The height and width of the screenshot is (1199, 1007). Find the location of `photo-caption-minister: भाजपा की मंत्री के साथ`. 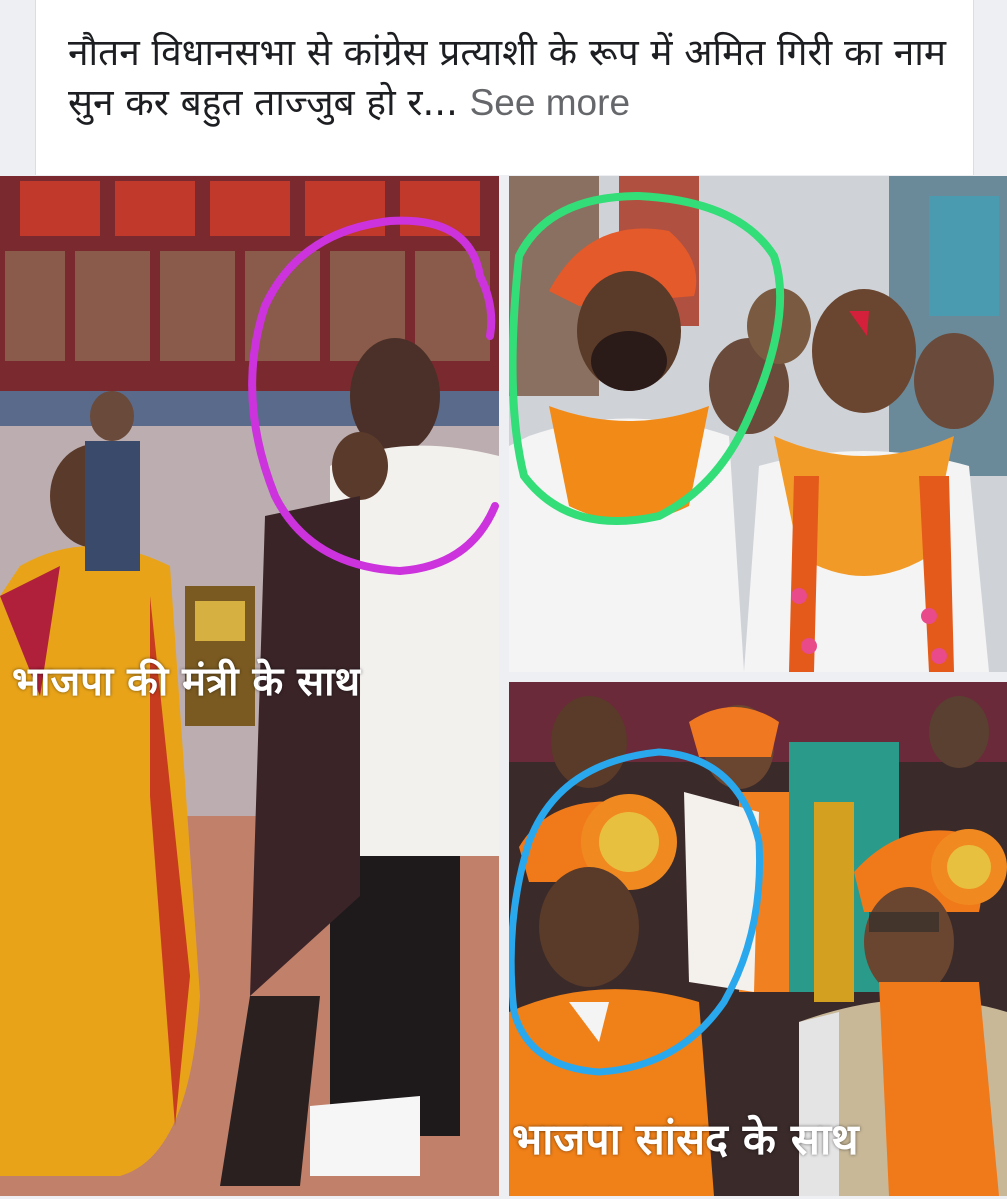

photo-caption-minister: भाजपा की मंत्री के साथ is located at coordinates (186, 682).